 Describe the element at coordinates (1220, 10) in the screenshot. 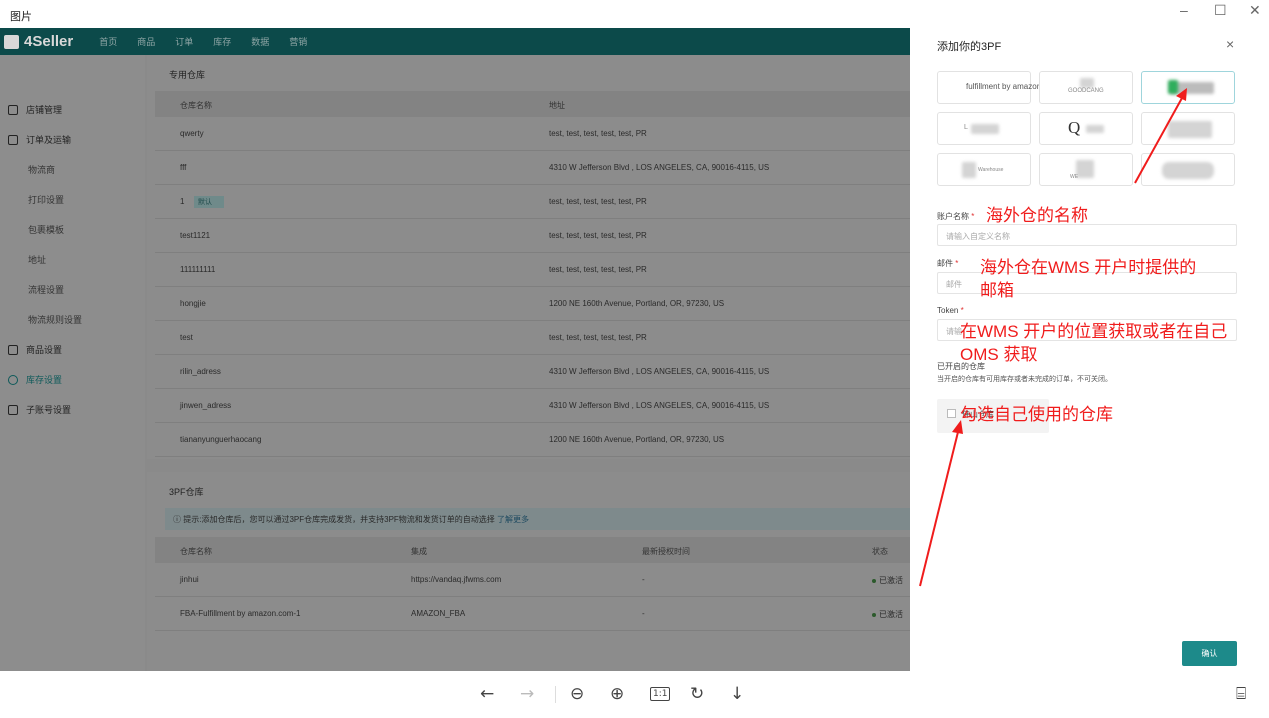

I see `maximize-button: ☐` at that location.